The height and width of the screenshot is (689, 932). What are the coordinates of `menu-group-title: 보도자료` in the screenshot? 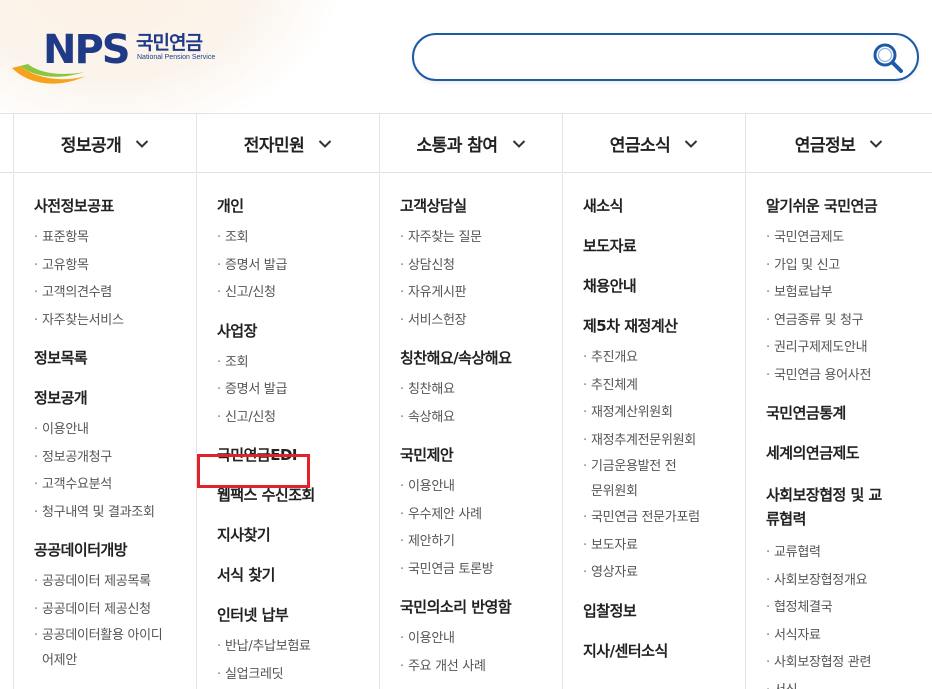 It's located at (664, 246).